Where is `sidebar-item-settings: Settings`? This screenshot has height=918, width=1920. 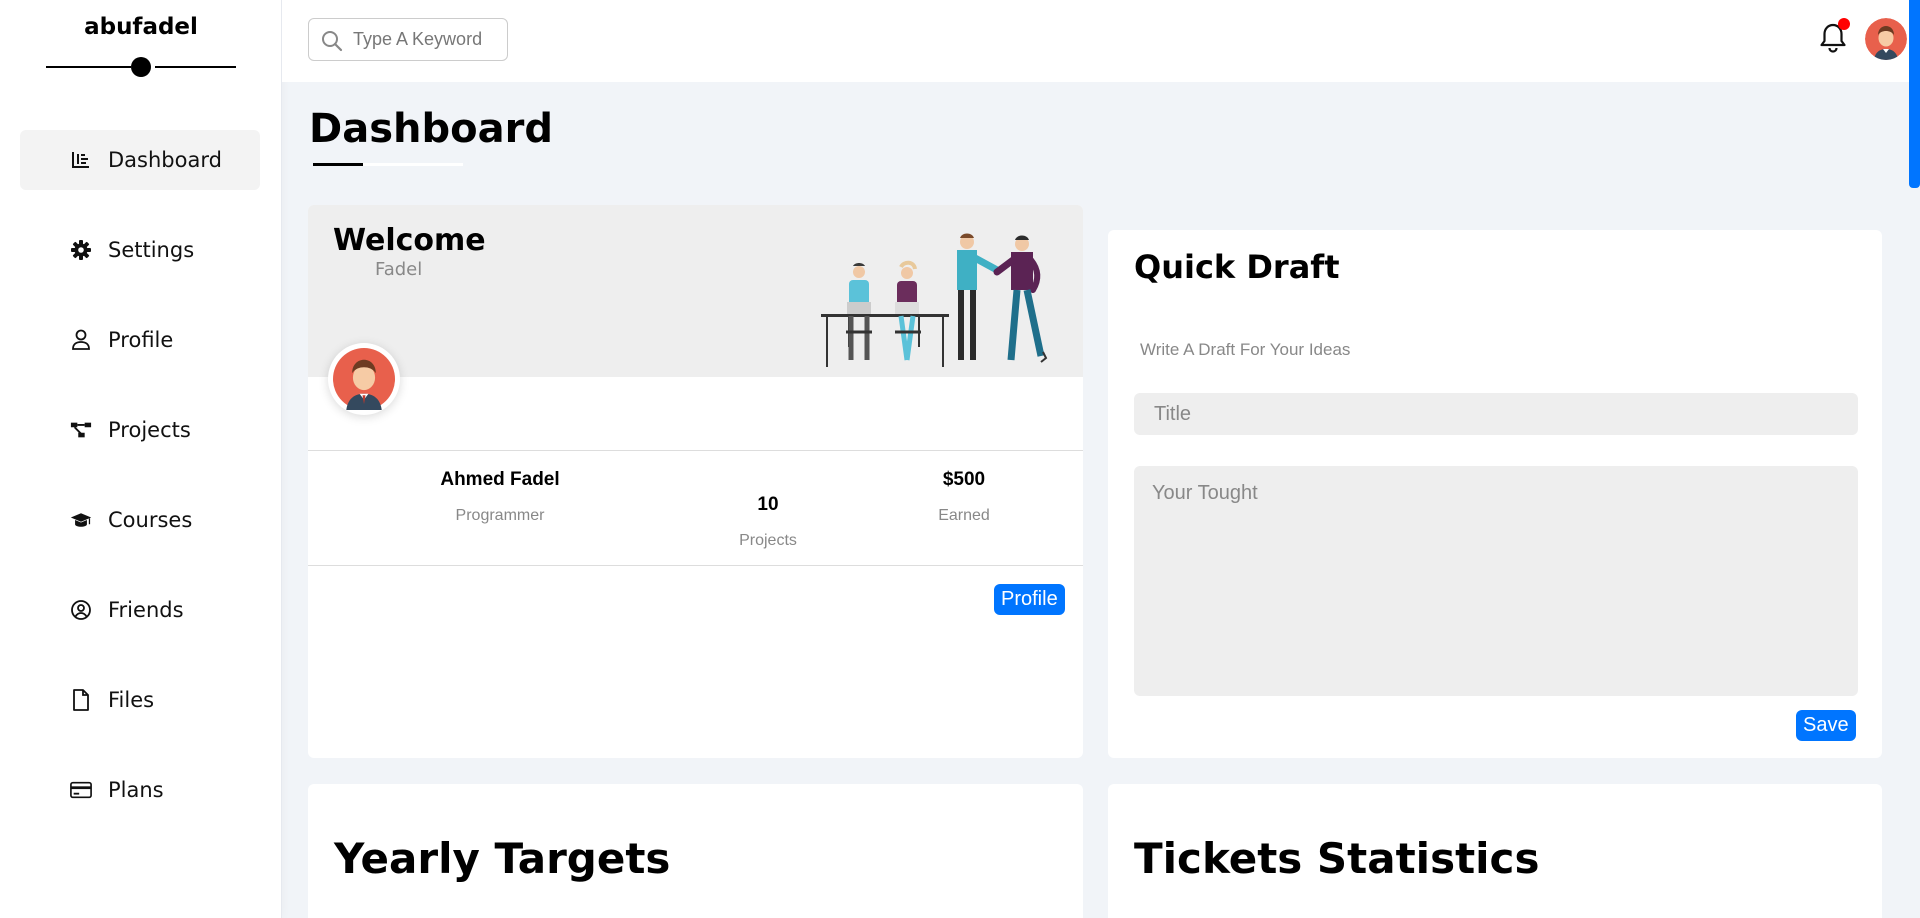 sidebar-item-settings: Settings is located at coordinates (140, 250).